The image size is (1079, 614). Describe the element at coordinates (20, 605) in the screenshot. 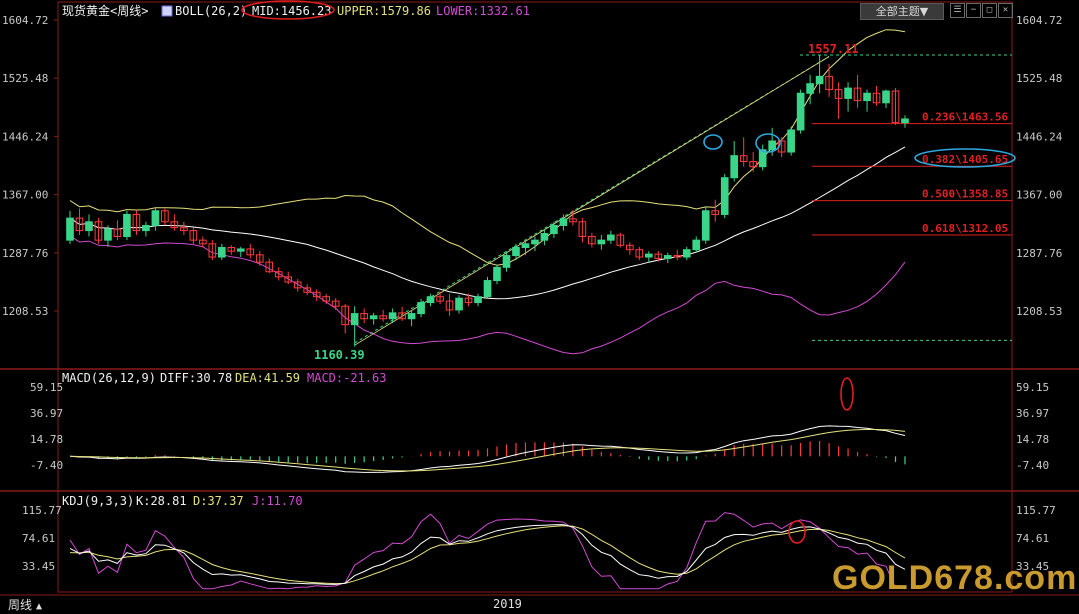

I see `period-label: 周线` at that location.